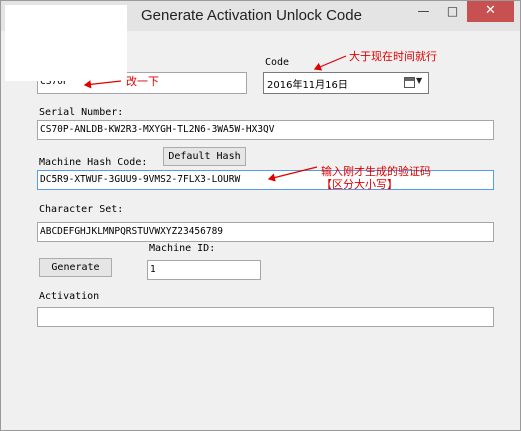 The height and width of the screenshot is (431, 521). I want to click on arrow-to-product-code, so click(102, 84).